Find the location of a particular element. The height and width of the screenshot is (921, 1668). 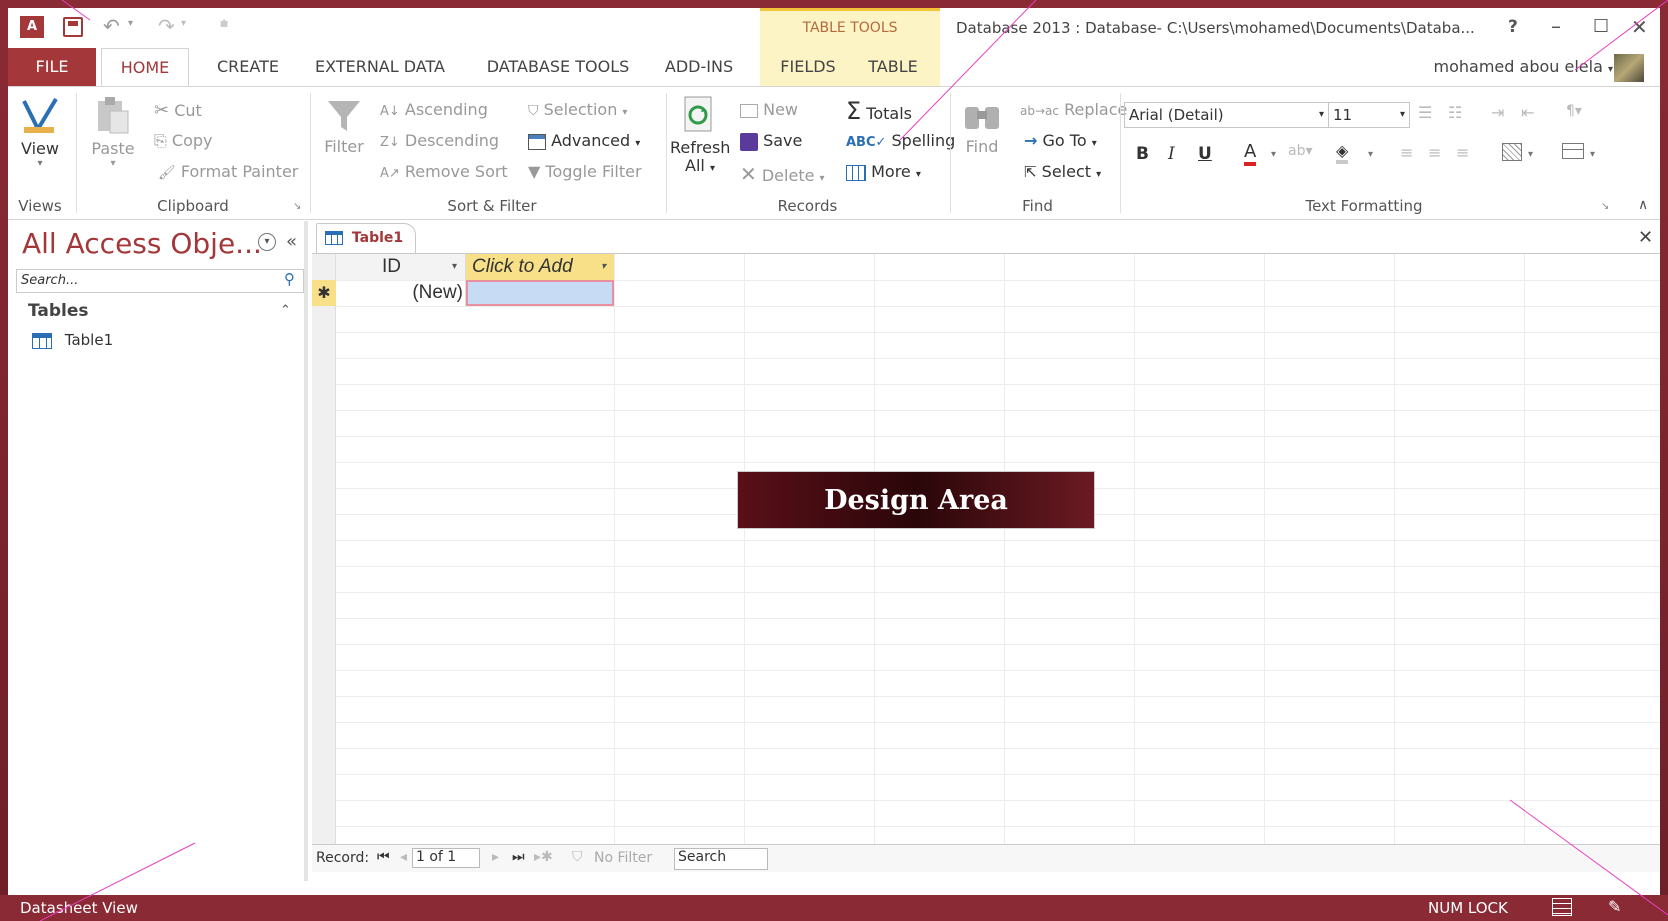

previous-record-icon: ◂ is located at coordinates (403, 857).